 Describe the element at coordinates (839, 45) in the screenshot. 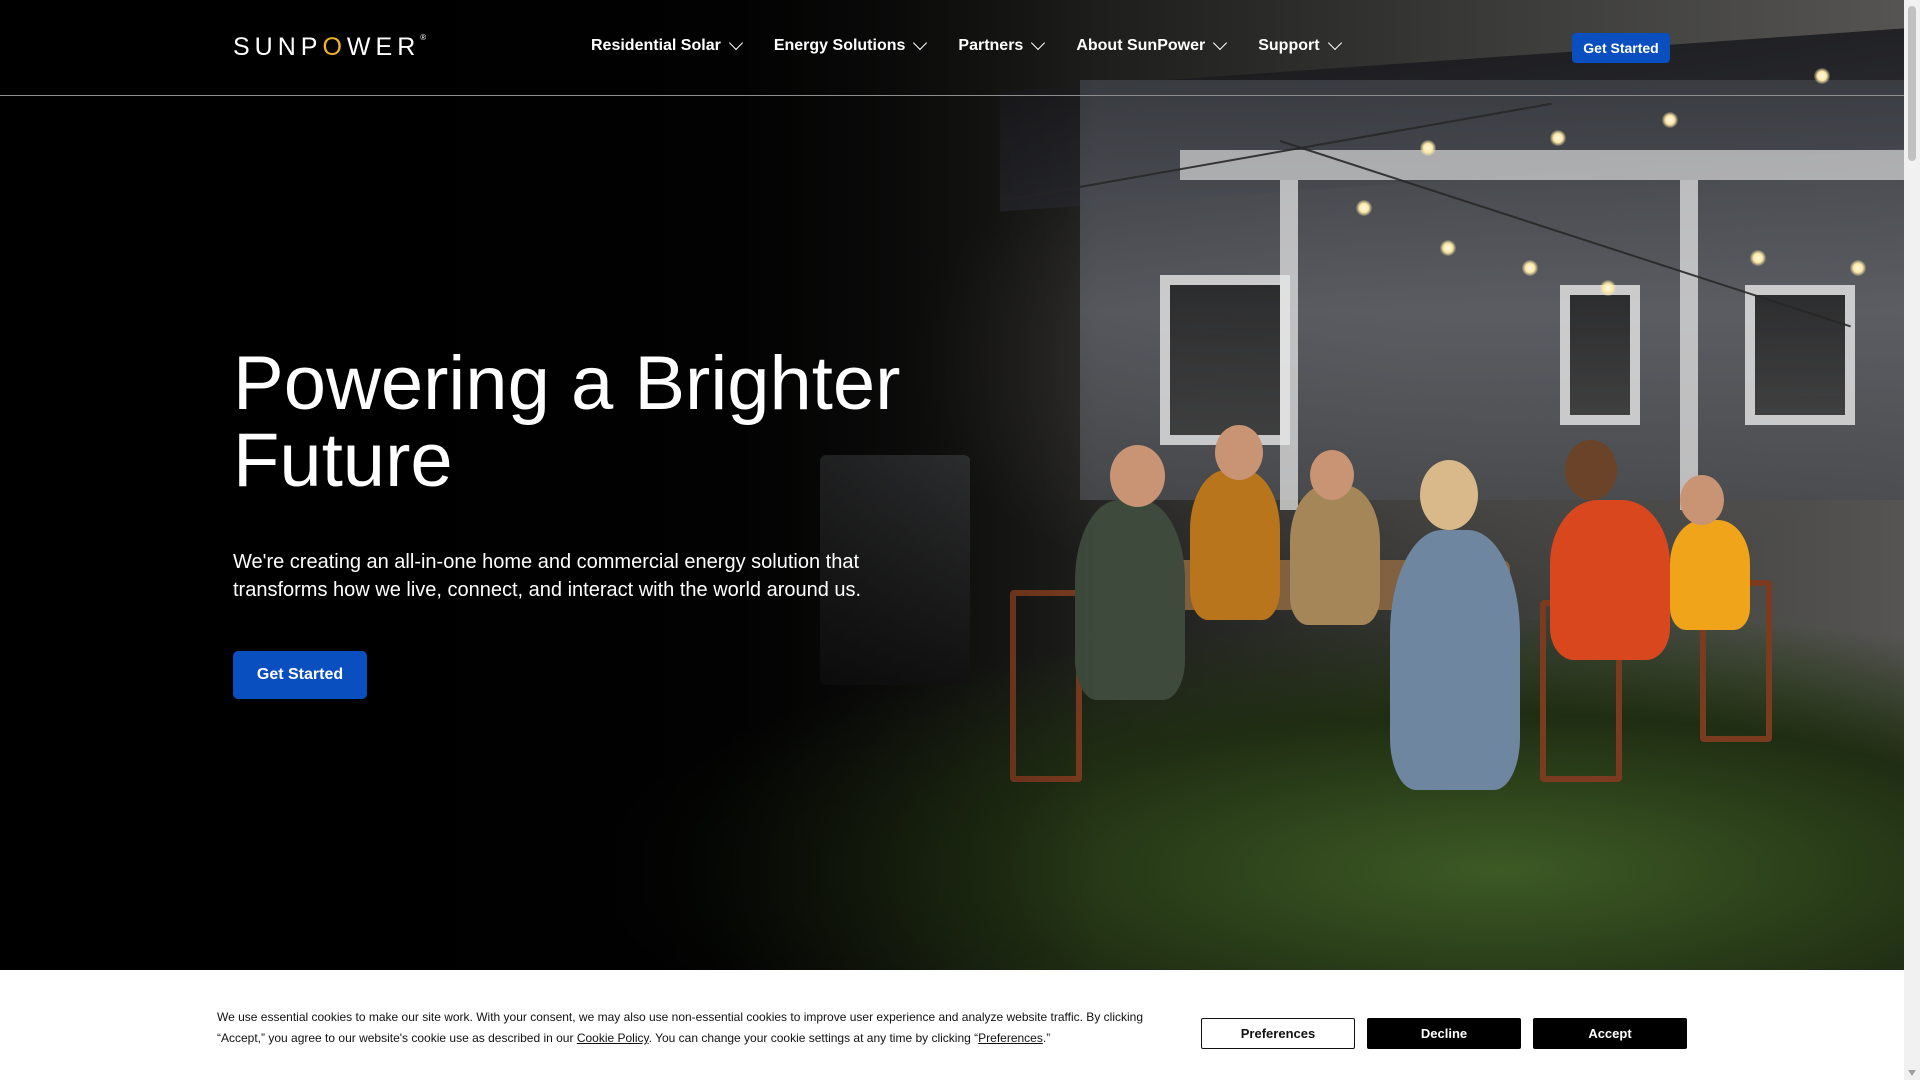

I see `menu-item-label: Energy Solutions` at that location.